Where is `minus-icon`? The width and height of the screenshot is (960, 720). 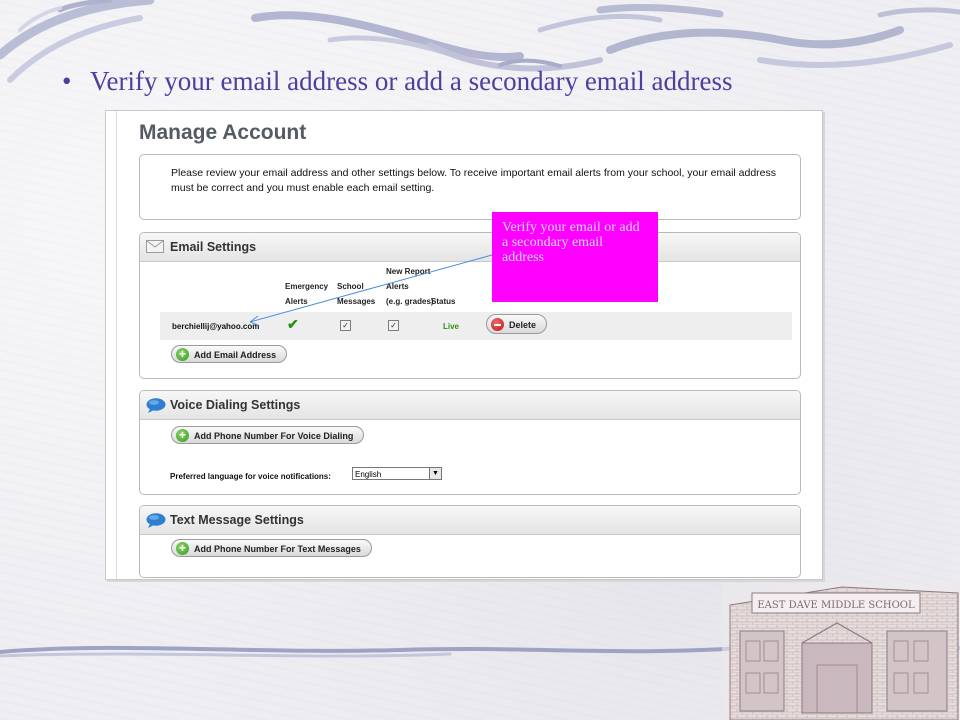
minus-icon is located at coordinates (497, 324).